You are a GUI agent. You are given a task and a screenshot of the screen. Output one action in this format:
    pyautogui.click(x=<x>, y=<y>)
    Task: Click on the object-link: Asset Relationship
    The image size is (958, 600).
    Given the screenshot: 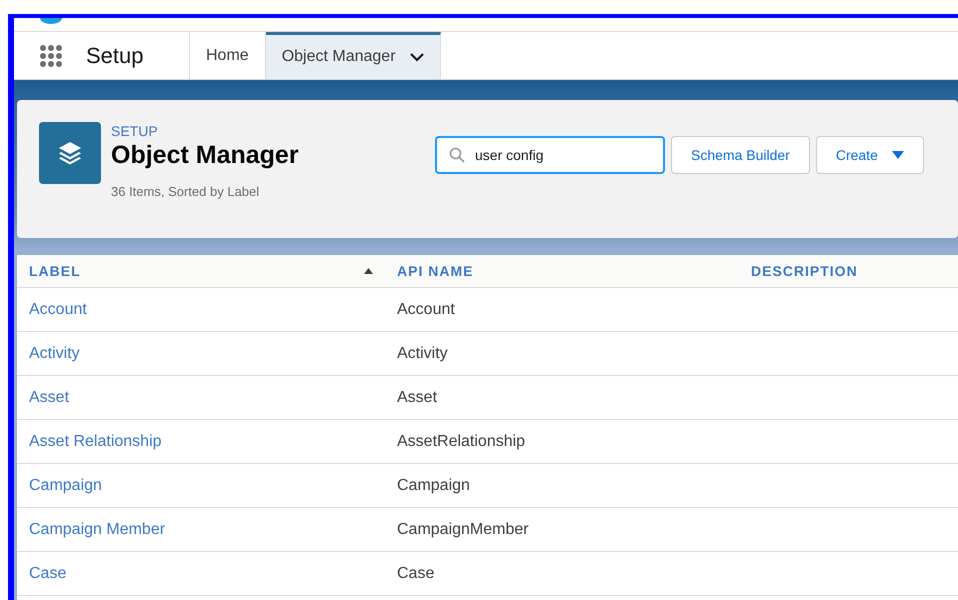 What is the action you would take?
    pyautogui.click(x=95, y=441)
    